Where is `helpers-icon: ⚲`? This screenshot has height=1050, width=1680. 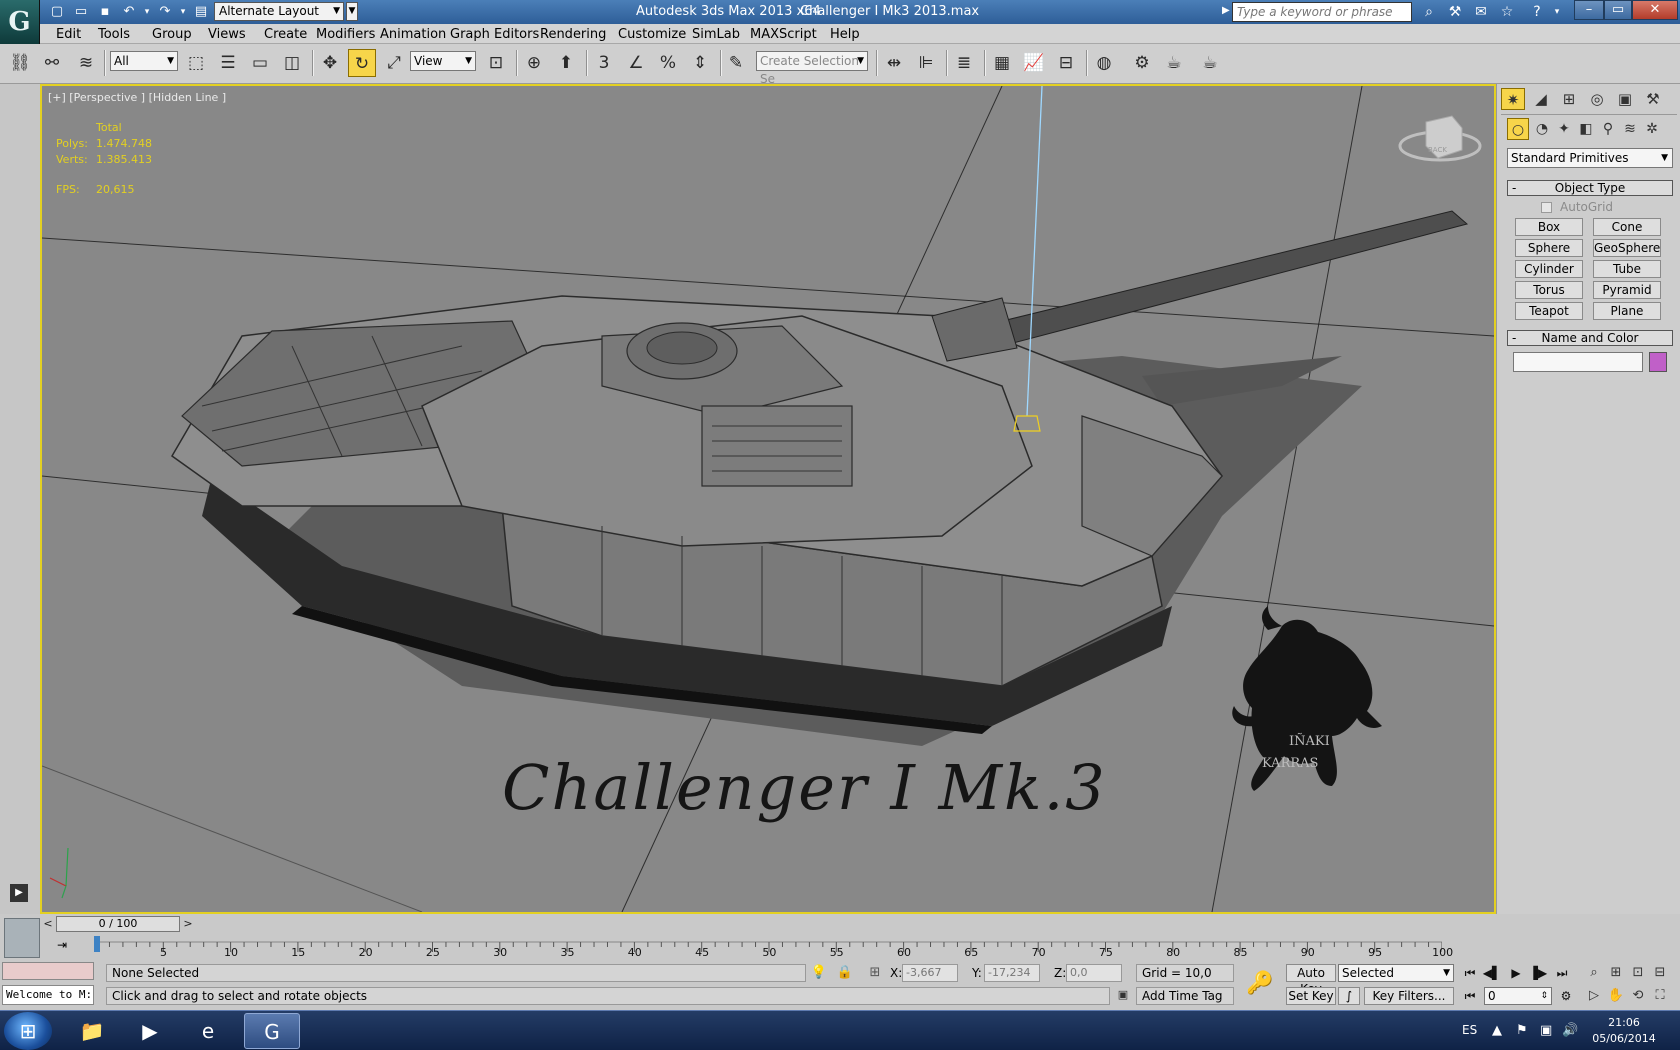
helpers-icon: ⚲ is located at coordinates (1608, 129).